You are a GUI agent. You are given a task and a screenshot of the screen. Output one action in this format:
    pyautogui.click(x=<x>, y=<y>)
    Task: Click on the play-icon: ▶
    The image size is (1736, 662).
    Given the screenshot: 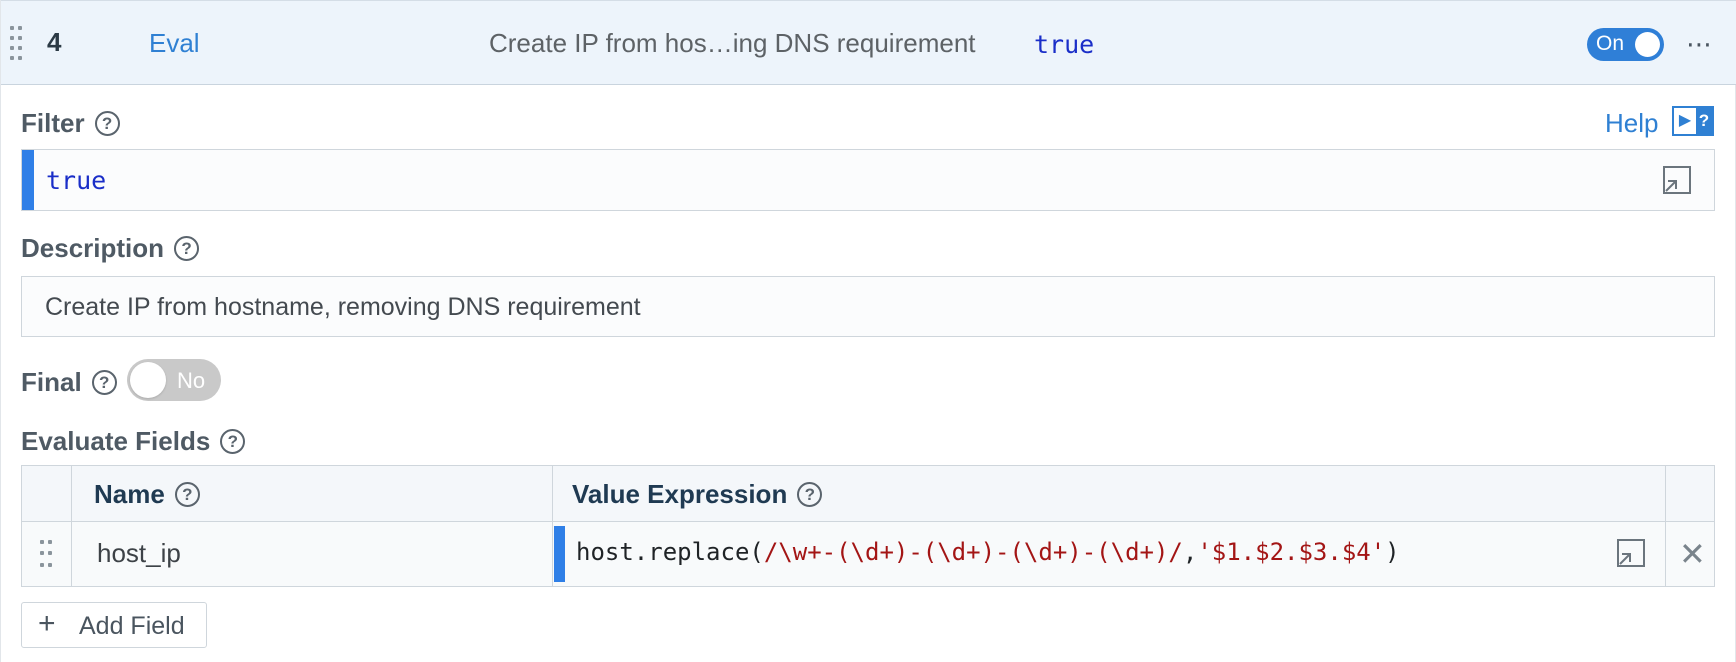 What is the action you would take?
    pyautogui.click(x=1685, y=121)
    